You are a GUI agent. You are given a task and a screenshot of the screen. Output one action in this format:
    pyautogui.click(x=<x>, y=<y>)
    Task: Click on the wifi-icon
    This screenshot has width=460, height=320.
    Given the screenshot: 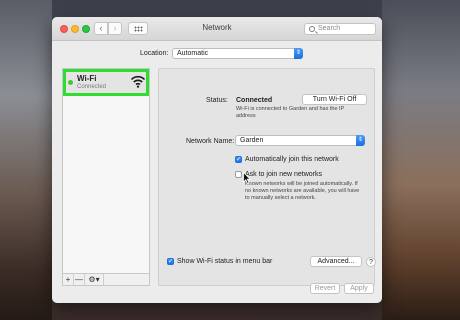 What is the action you would take?
    pyautogui.click(x=138, y=81)
    